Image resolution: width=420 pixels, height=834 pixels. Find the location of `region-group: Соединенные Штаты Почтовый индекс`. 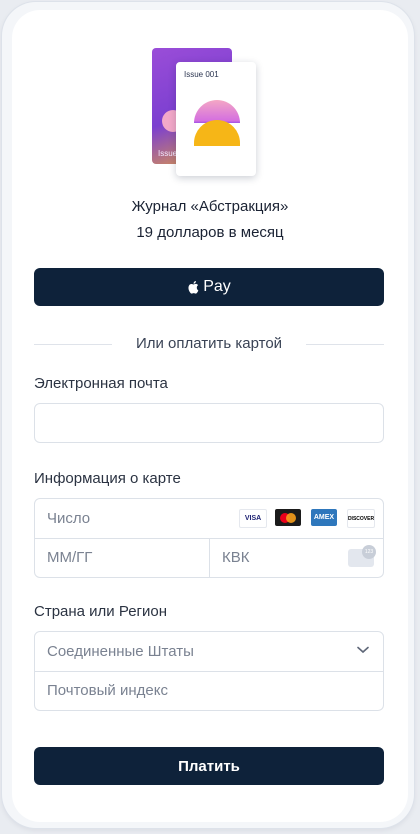

region-group: Соединенные Штаты Почтовый индекс is located at coordinates (209, 671).